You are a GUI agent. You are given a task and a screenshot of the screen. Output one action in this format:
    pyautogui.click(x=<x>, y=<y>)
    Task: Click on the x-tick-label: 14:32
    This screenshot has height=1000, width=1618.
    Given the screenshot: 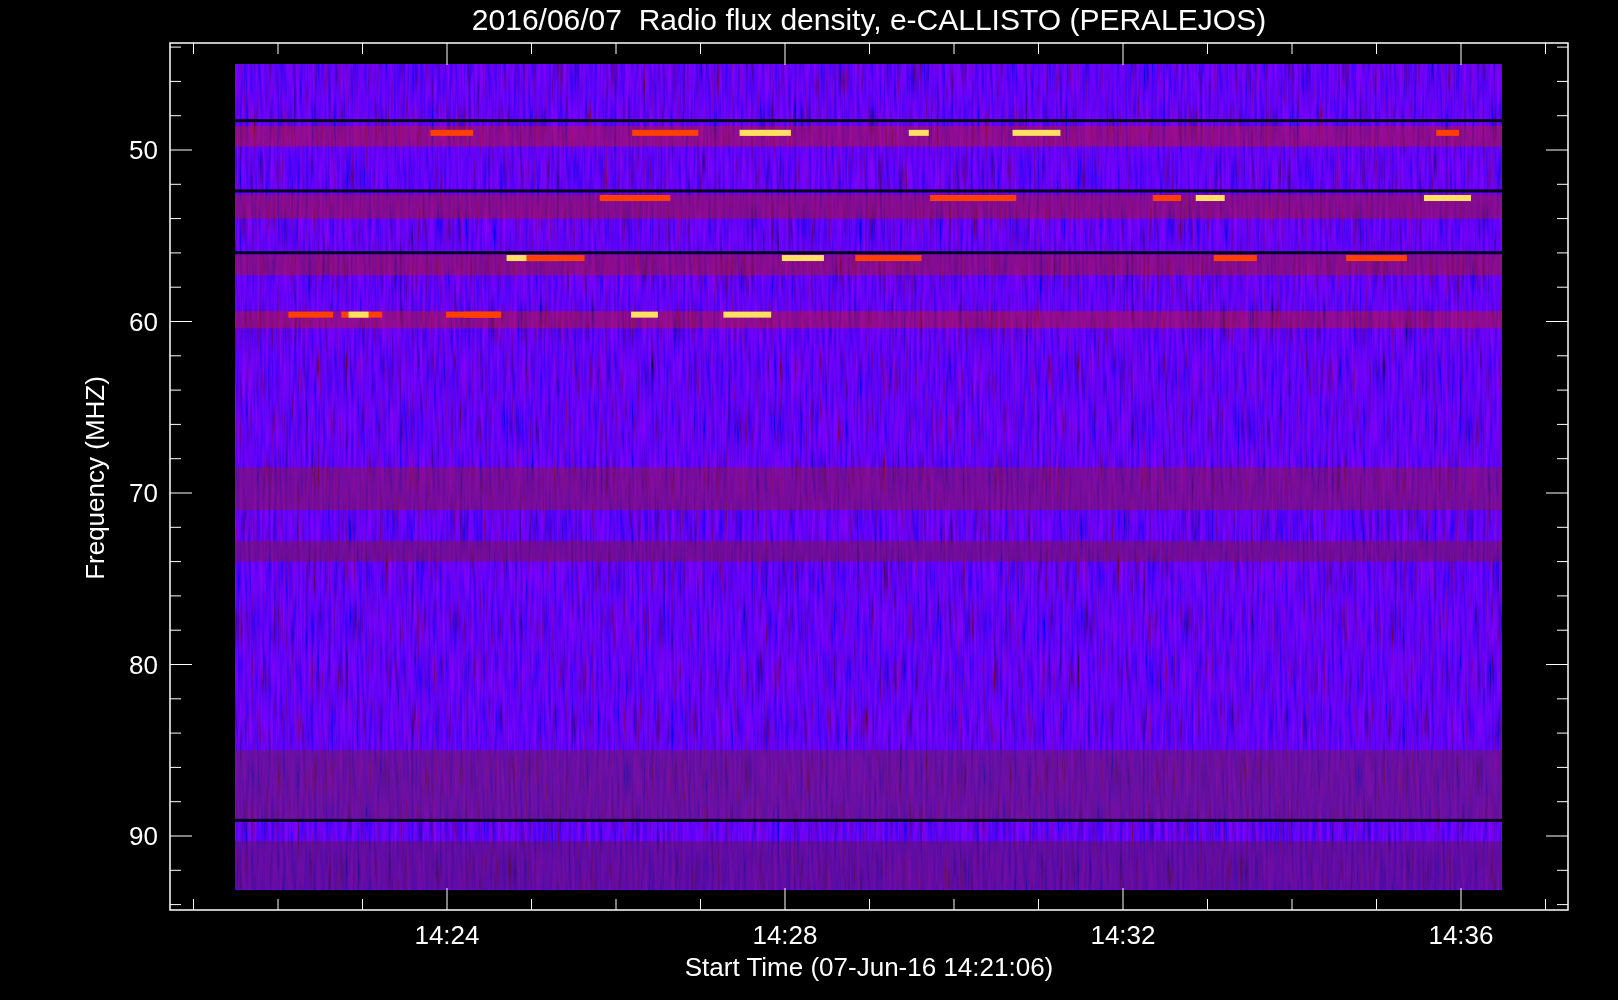 What is the action you would take?
    pyautogui.click(x=1123, y=935)
    